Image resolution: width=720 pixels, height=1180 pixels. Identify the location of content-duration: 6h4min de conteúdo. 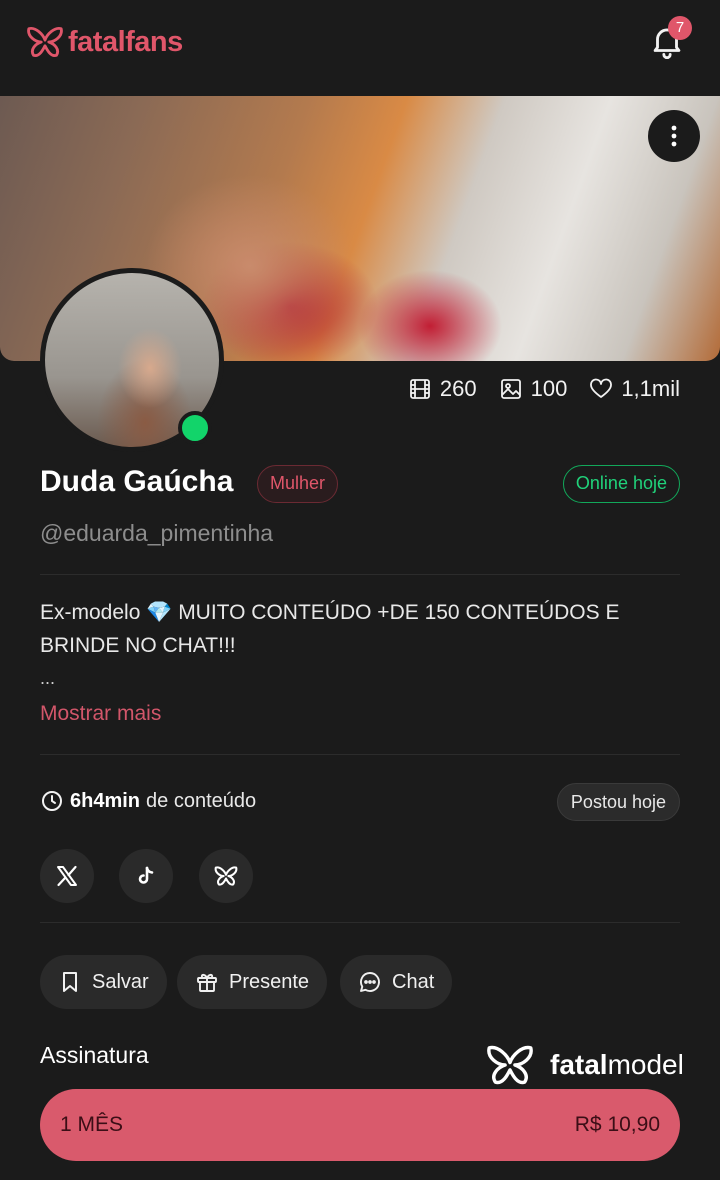
(148, 801).